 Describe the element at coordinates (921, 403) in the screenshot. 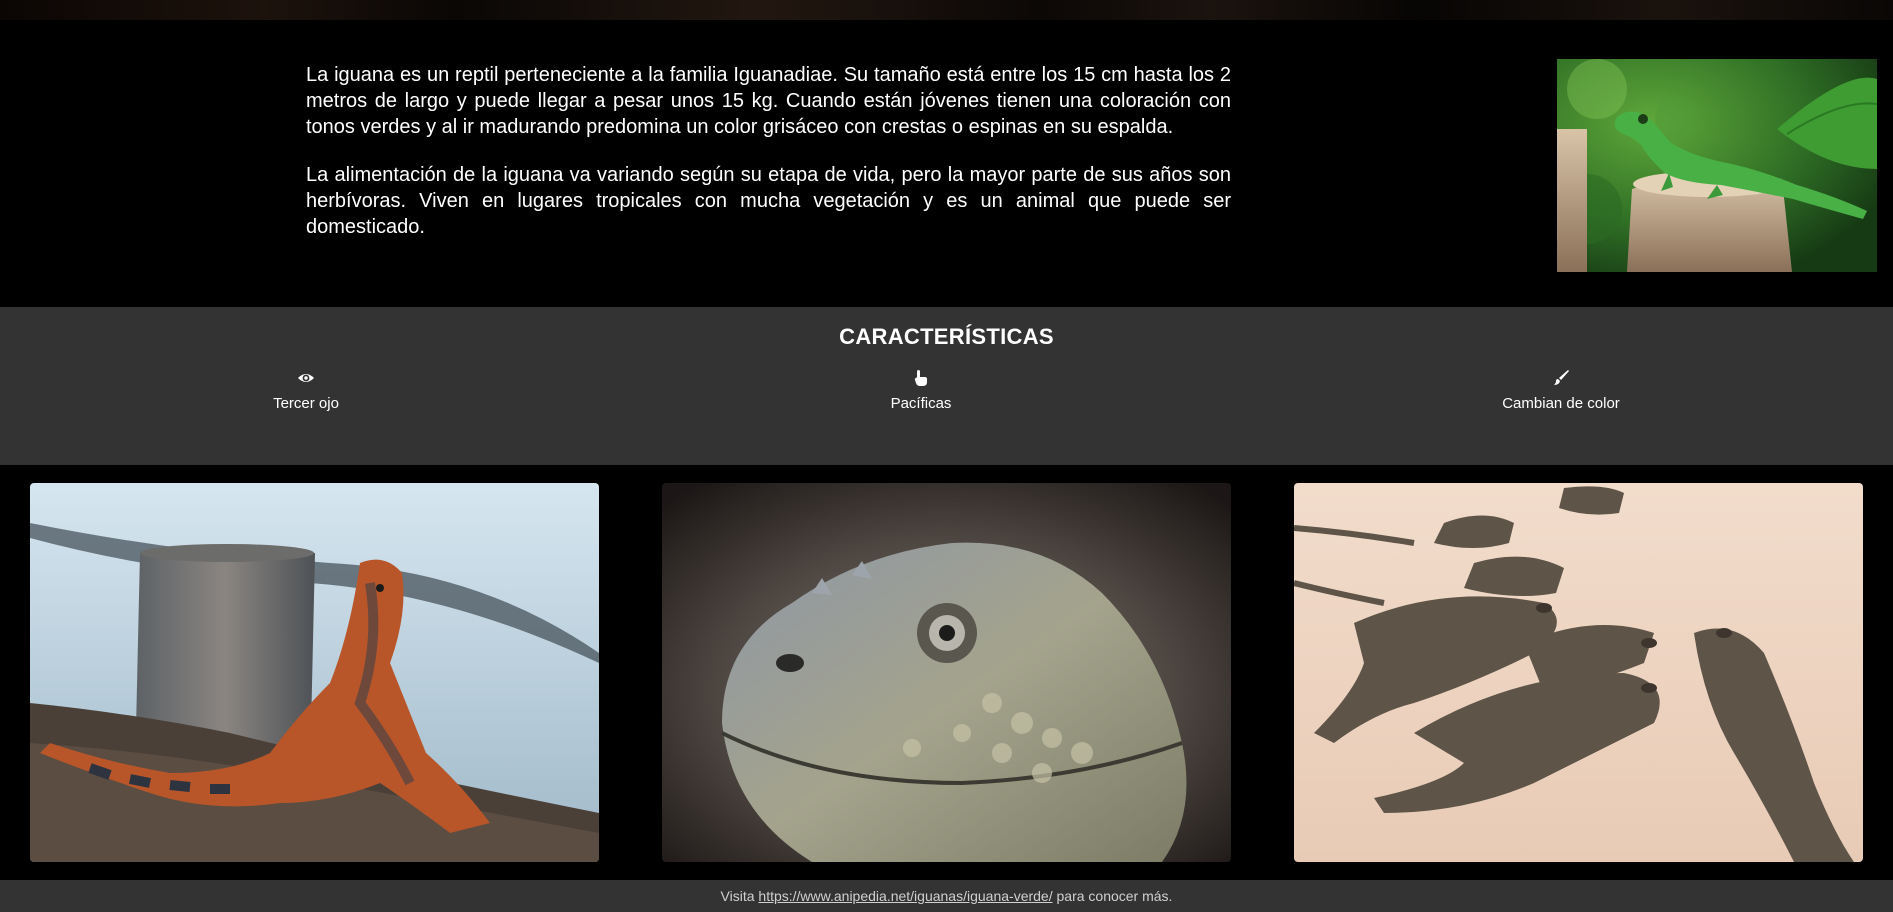

I see `feature-label: Pacíficas` at that location.